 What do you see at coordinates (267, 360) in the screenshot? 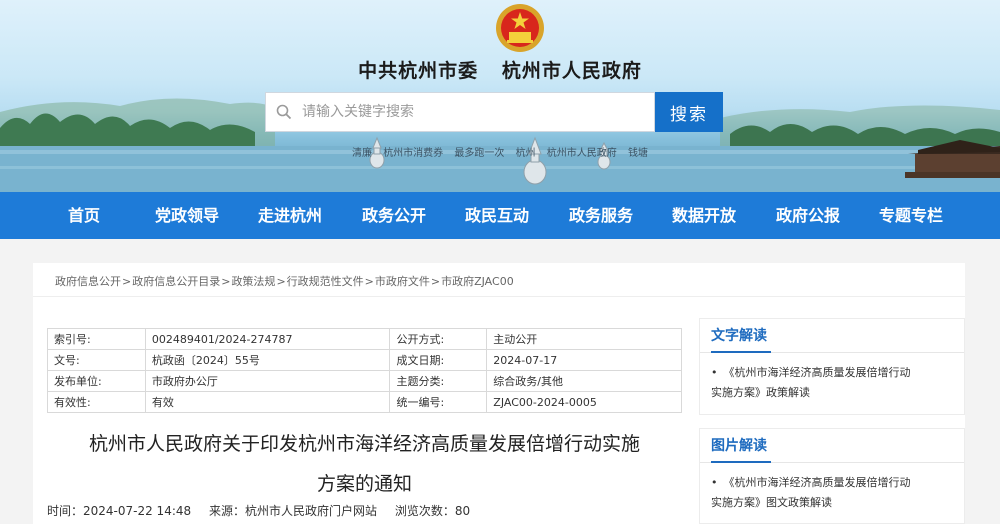
I see `meta-value: 杭政函〔2024〕55号` at bounding box center [267, 360].